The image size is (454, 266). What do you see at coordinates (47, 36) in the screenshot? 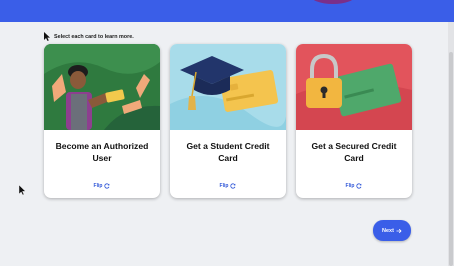
I see `cursor-pointer-icon` at bounding box center [47, 36].